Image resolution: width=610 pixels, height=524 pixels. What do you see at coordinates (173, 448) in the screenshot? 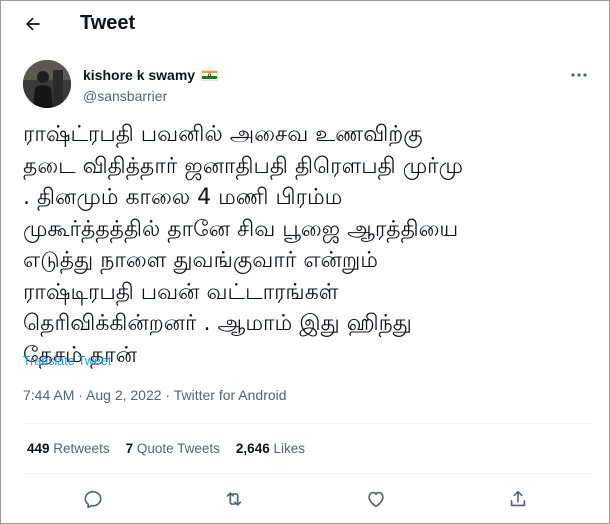
I see `quote-tweets-stat: 7 Quote Tweets` at bounding box center [173, 448].